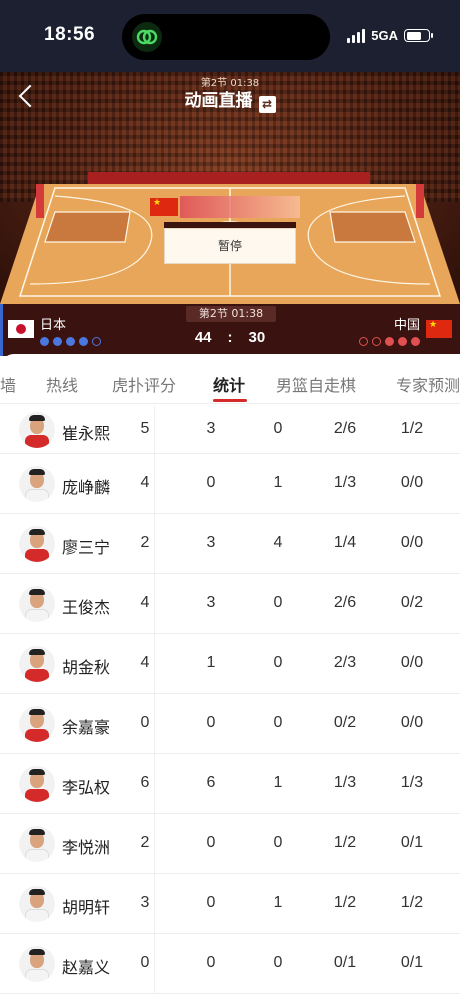 The height and width of the screenshot is (1000, 460). What do you see at coordinates (226, 37) in the screenshot?
I see `dynamic-island` at bounding box center [226, 37].